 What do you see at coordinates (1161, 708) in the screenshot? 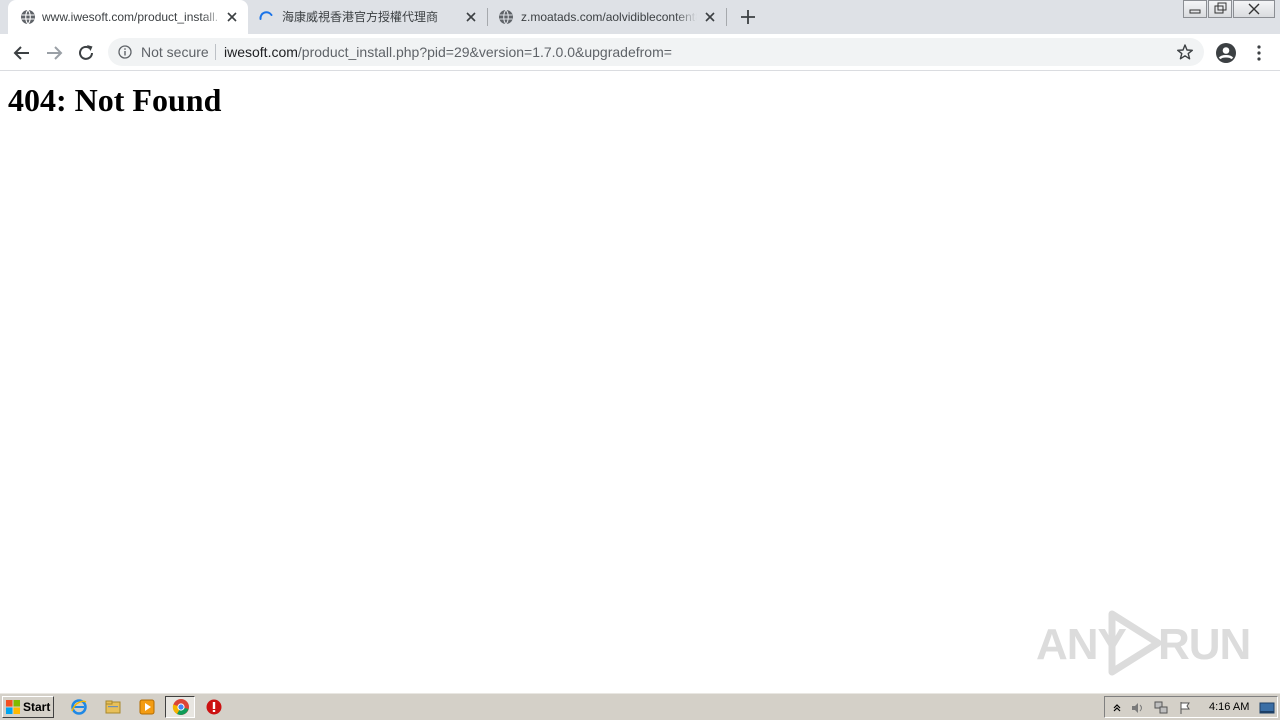
I see `network-icon` at bounding box center [1161, 708].